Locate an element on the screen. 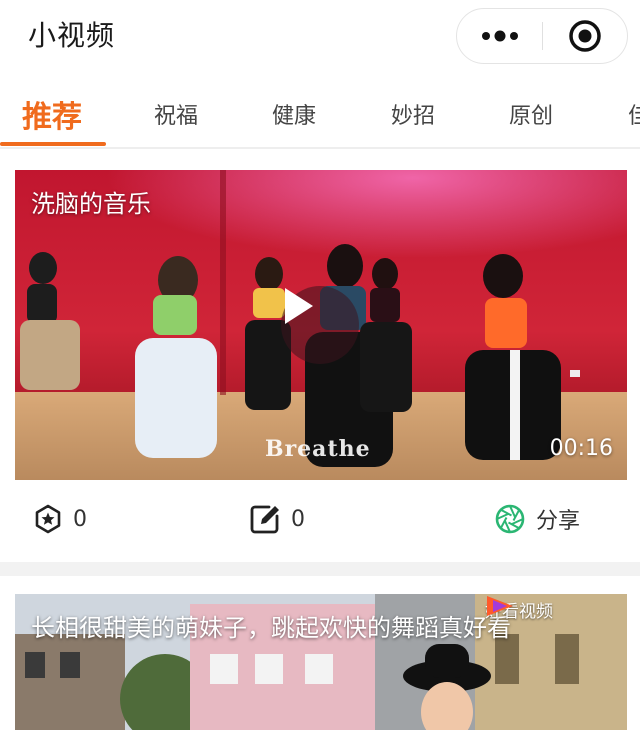 This screenshot has width=640, height=730. video-title: 长相很甜美的萌妹子，跳起欢快的舞蹈真好看 is located at coordinates (271, 628).